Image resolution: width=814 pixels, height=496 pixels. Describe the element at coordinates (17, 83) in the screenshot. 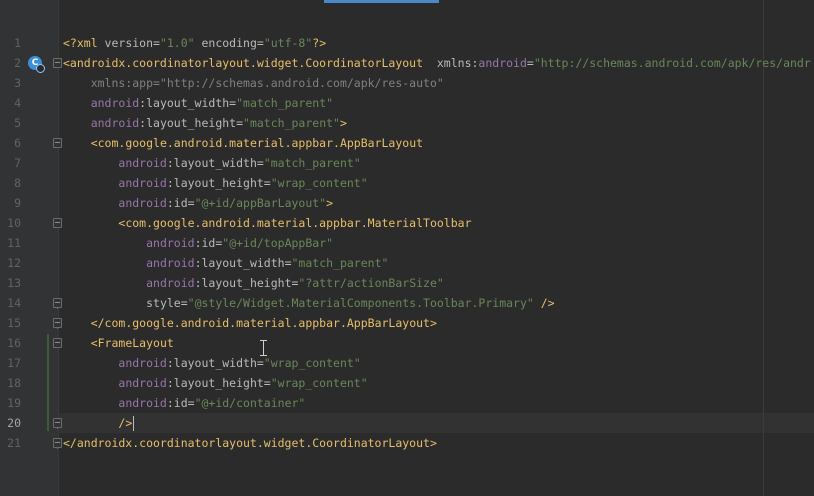

I see `line-number: 3` at that location.